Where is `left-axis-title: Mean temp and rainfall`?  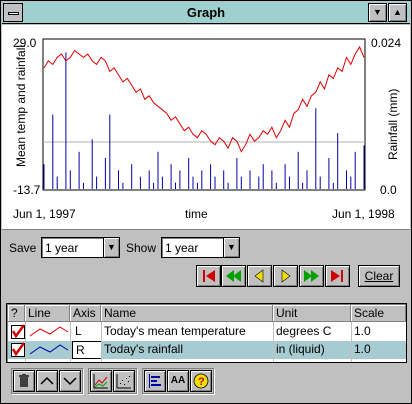
left-axis-title: Mean temp and rainfall is located at coordinates (21, 106).